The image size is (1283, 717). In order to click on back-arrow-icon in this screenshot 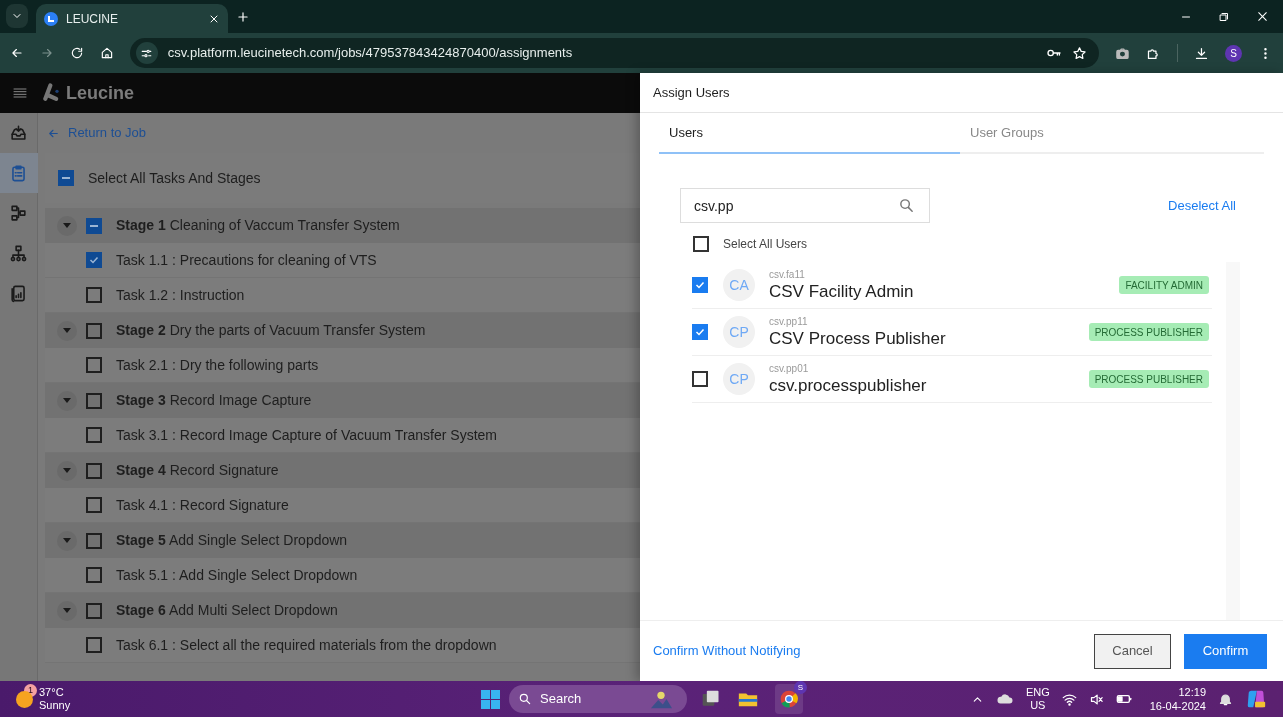, I will do `click(17, 53)`.